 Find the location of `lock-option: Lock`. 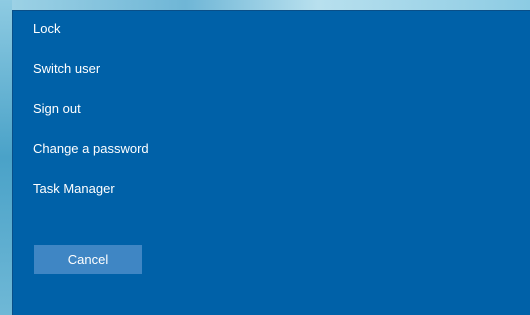

lock-option: Lock is located at coordinates (91, 39).